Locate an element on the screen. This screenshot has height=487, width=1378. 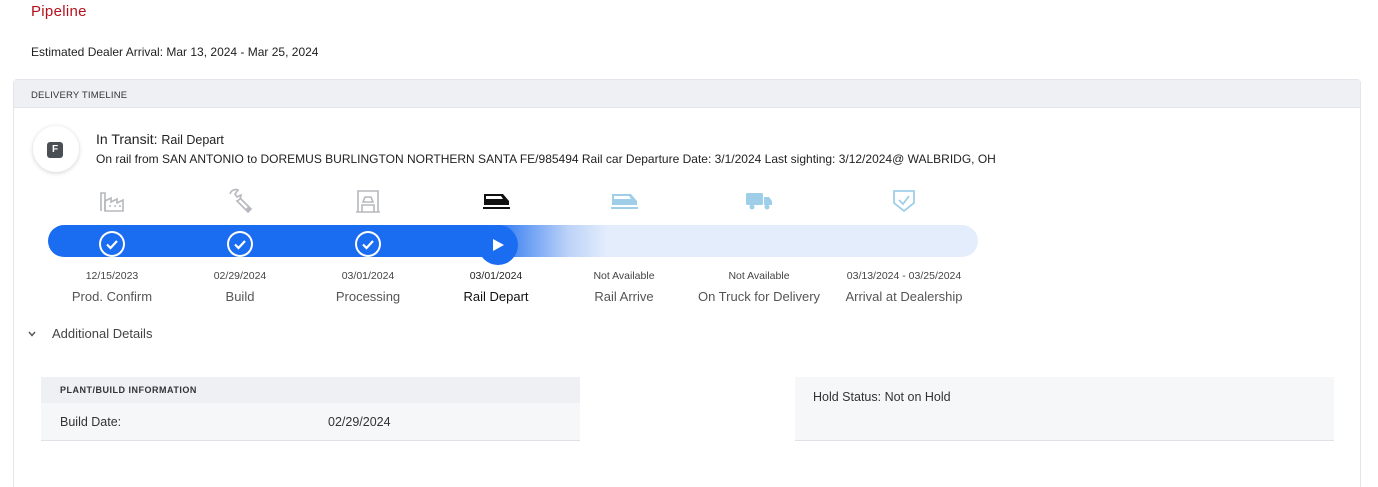
build-date-value: 02/29/2024 is located at coordinates (359, 422).